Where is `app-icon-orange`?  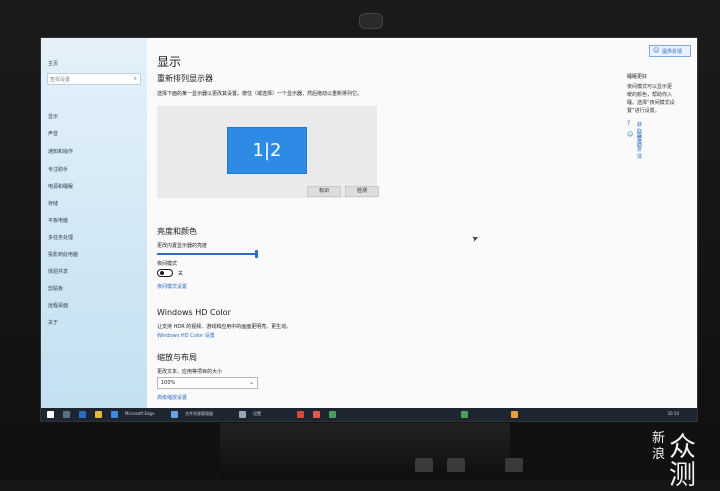 app-icon-orange is located at coordinates (316, 414).